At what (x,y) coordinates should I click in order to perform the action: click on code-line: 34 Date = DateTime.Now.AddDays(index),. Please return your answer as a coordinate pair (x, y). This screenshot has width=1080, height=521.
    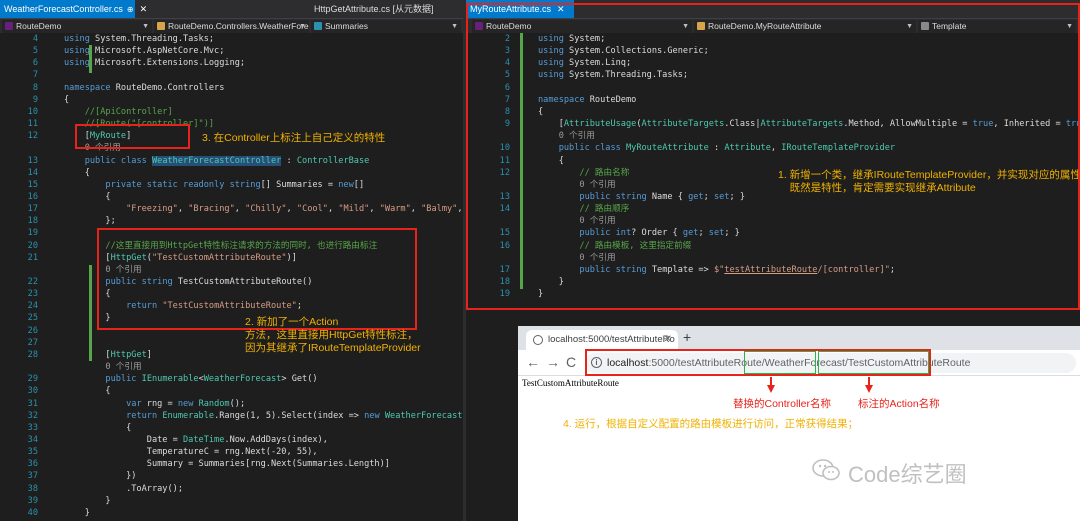
    Looking at the image, I should click on (231, 440).